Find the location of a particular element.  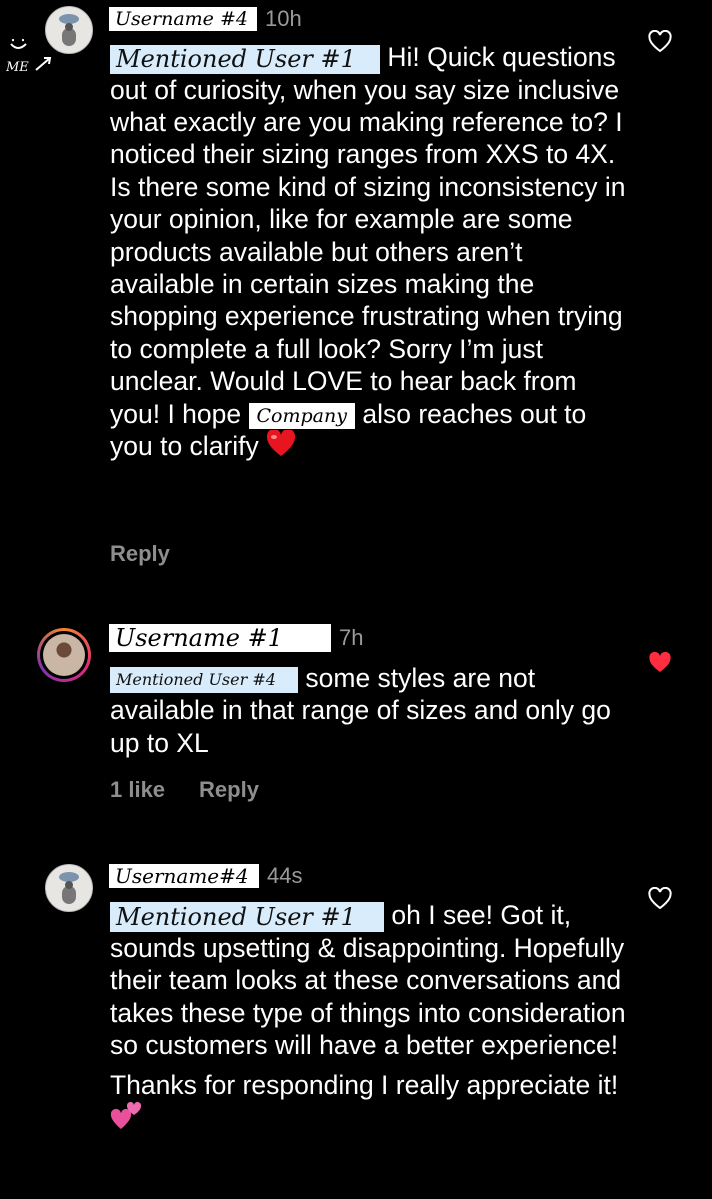

username: Username #4 is located at coordinates (183, 19).